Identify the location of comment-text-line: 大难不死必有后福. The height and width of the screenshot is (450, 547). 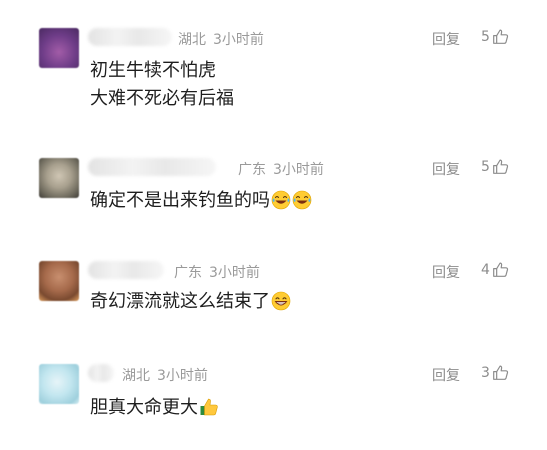
(162, 98).